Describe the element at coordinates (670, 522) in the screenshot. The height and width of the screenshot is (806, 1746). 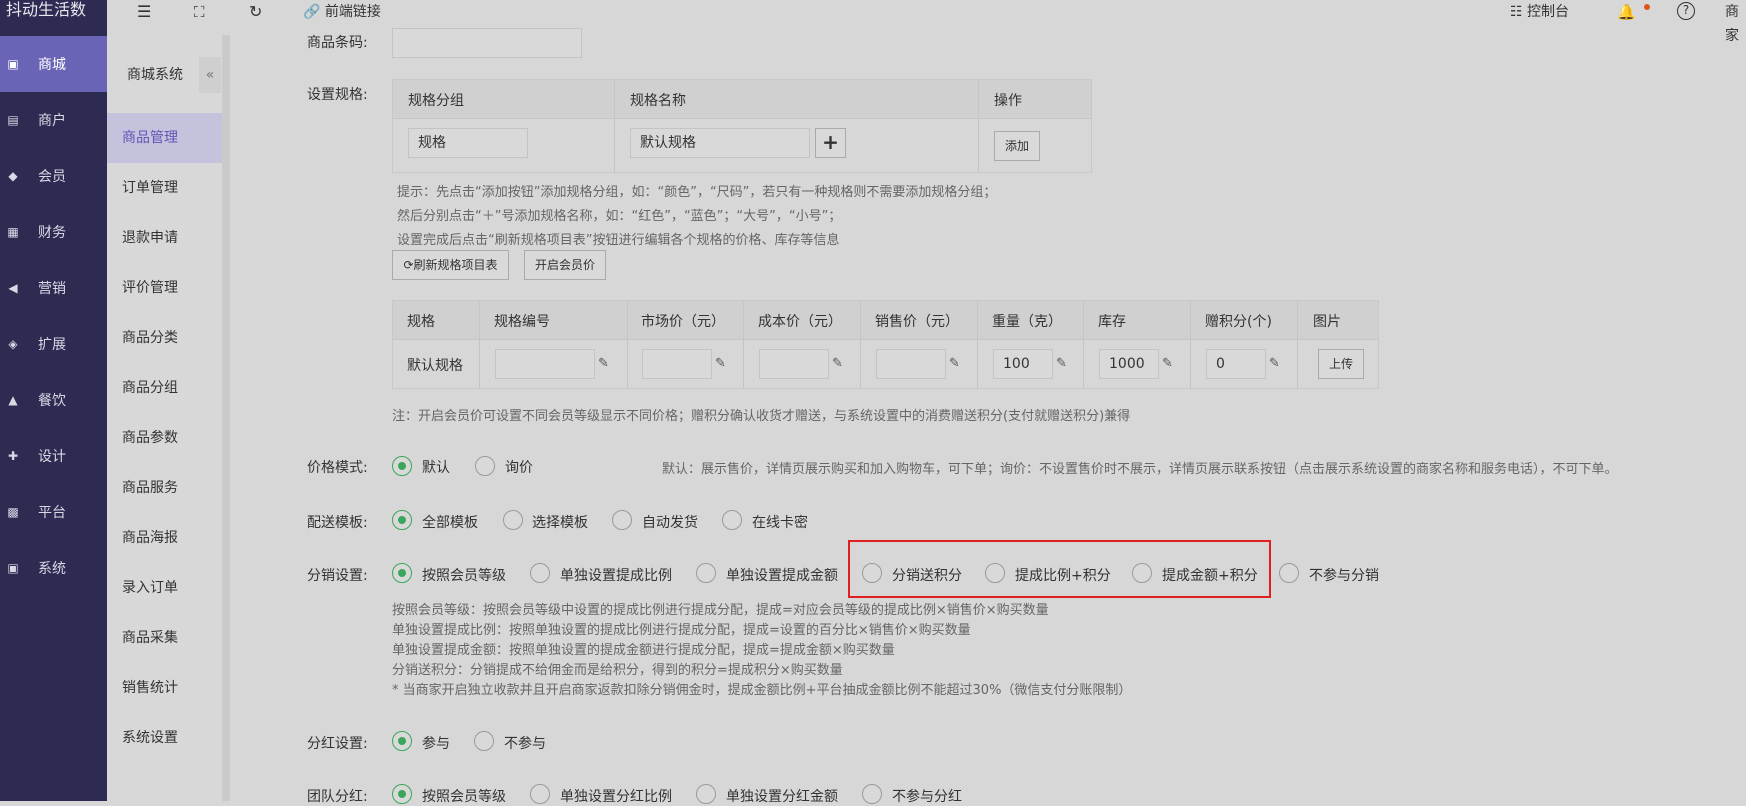
I see `delivery-auto-label: 自动发货` at that location.